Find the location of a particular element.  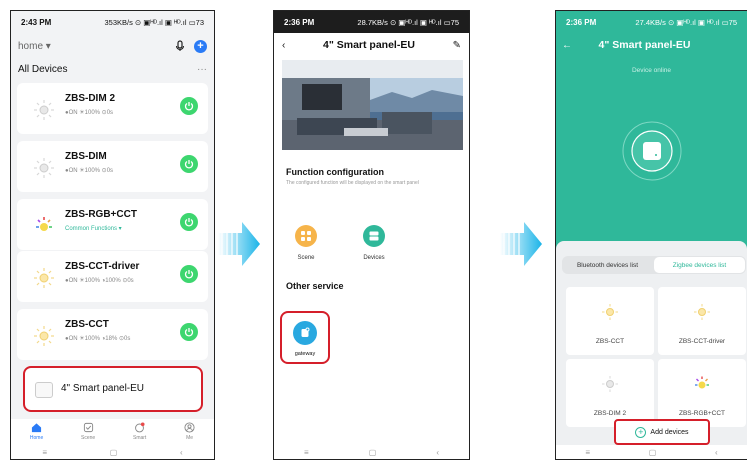

gateway-device-icon is located at coordinates (652, 151).